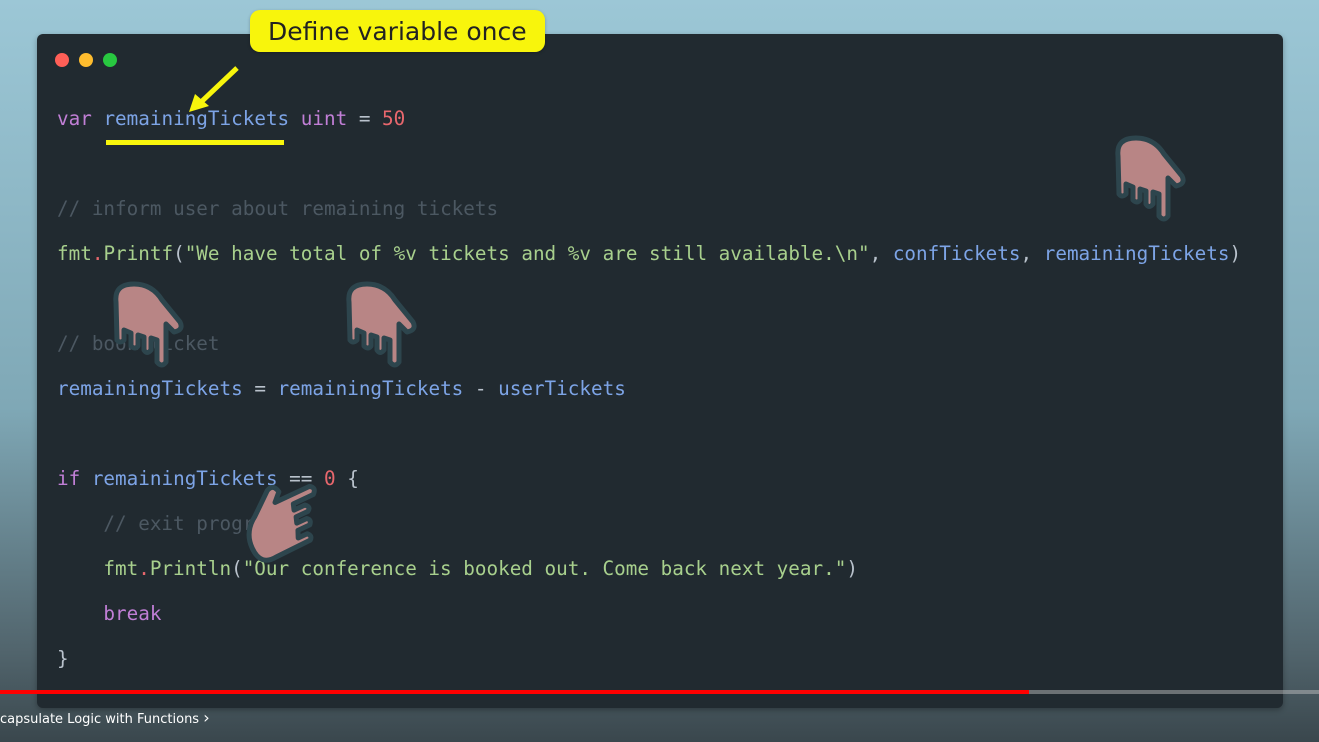 This screenshot has height=742, width=1319. I want to click on code-line: break, so click(132, 614).